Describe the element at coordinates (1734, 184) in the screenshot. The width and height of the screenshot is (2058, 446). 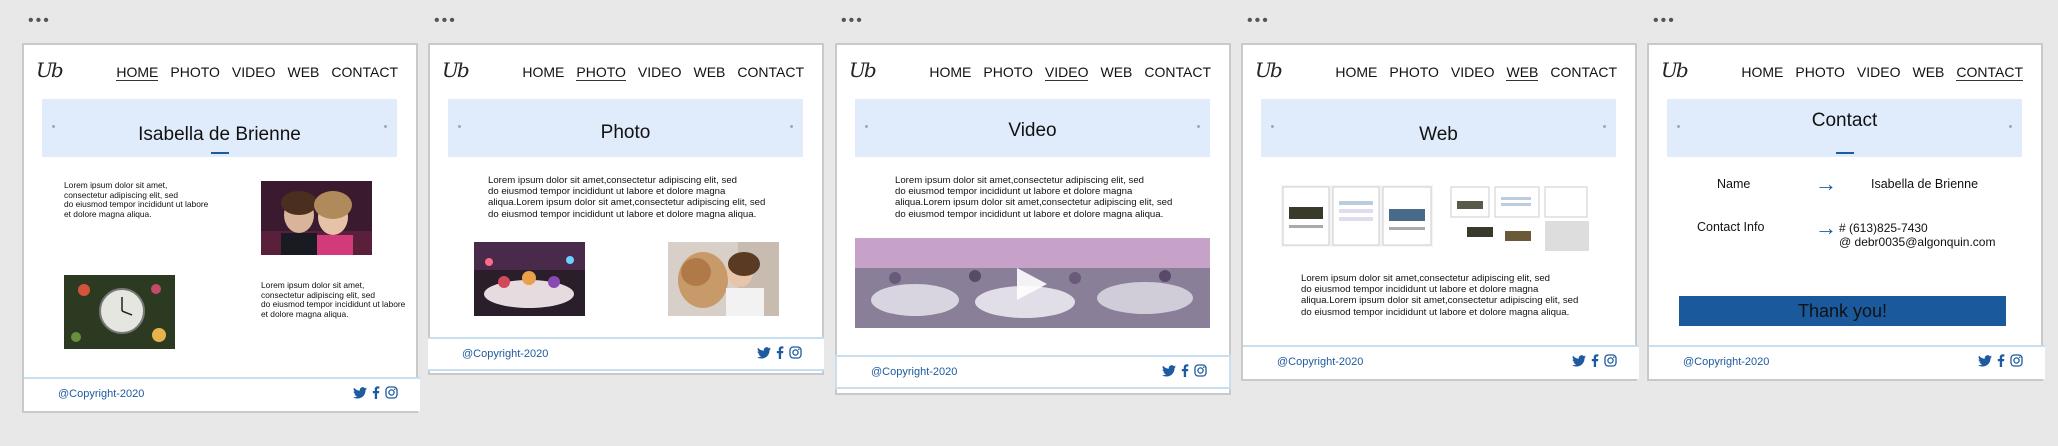
I see `name-label: Name` at that location.